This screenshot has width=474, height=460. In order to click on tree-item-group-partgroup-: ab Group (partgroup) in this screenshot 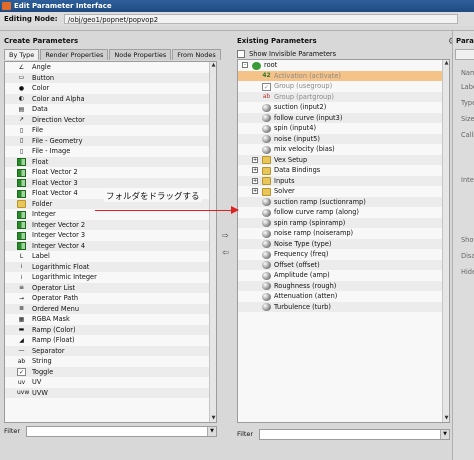, I will do `click(343, 96)`.